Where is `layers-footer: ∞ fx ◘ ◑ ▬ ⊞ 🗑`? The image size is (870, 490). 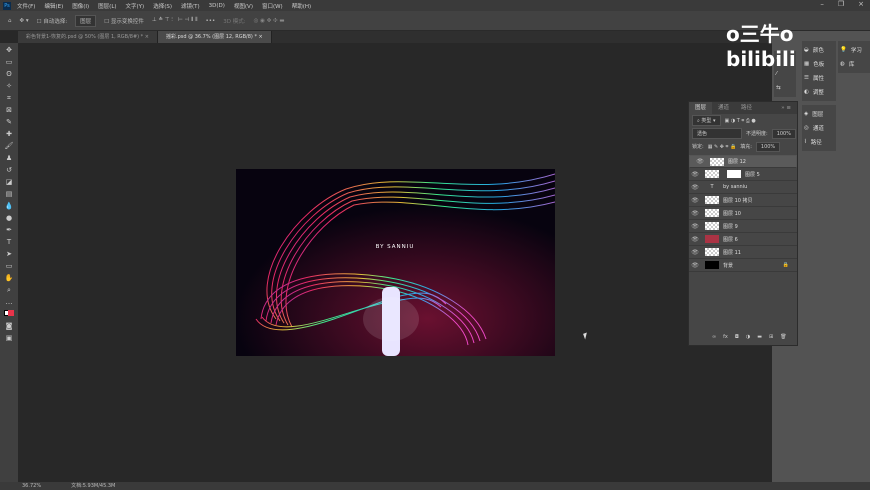
layers-footer: ∞ fx ◘ ◑ ▬ ⊞ 🗑 is located at coordinates (748, 336).